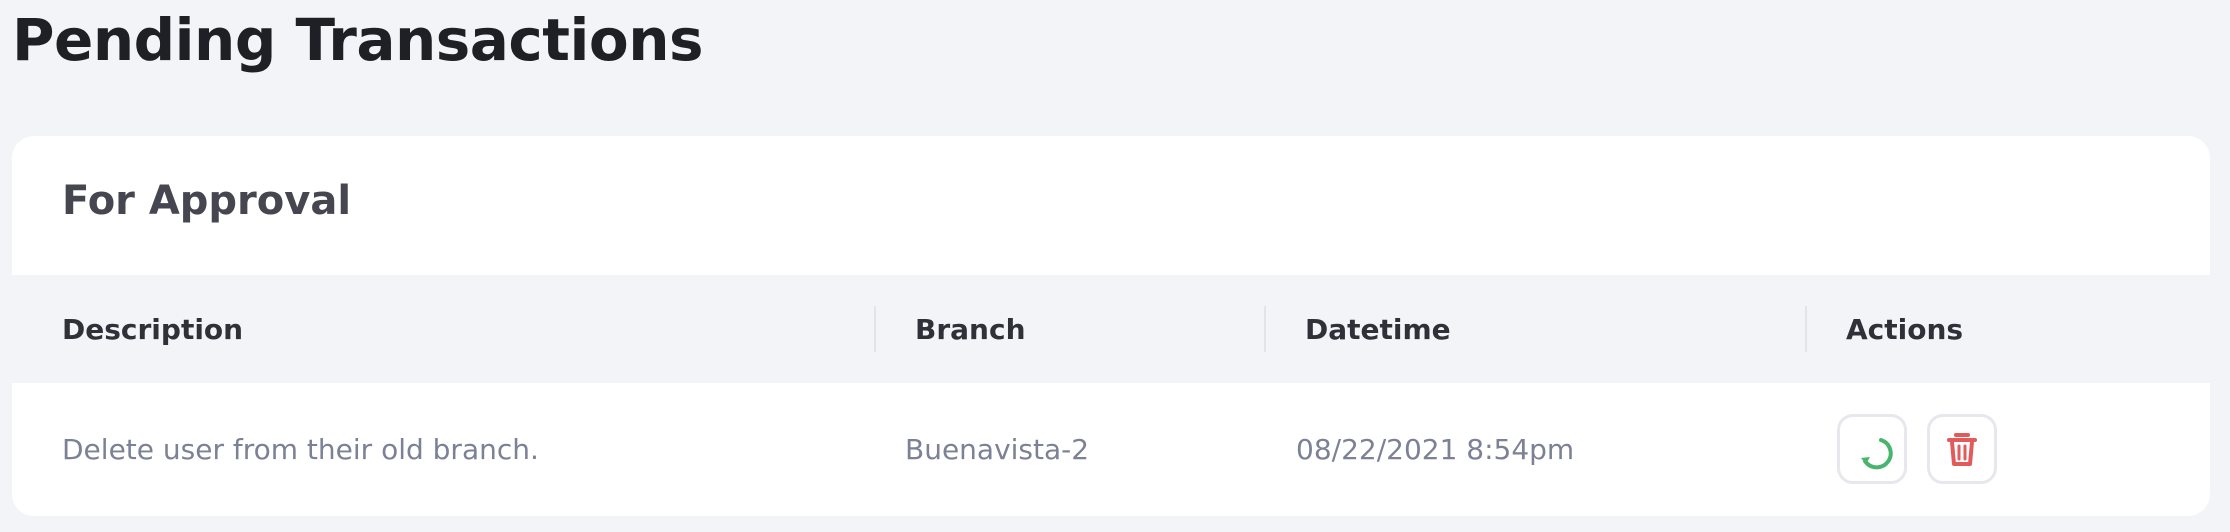  What do you see at coordinates (153, 329) in the screenshot?
I see `column-header-description: Description` at bounding box center [153, 329].